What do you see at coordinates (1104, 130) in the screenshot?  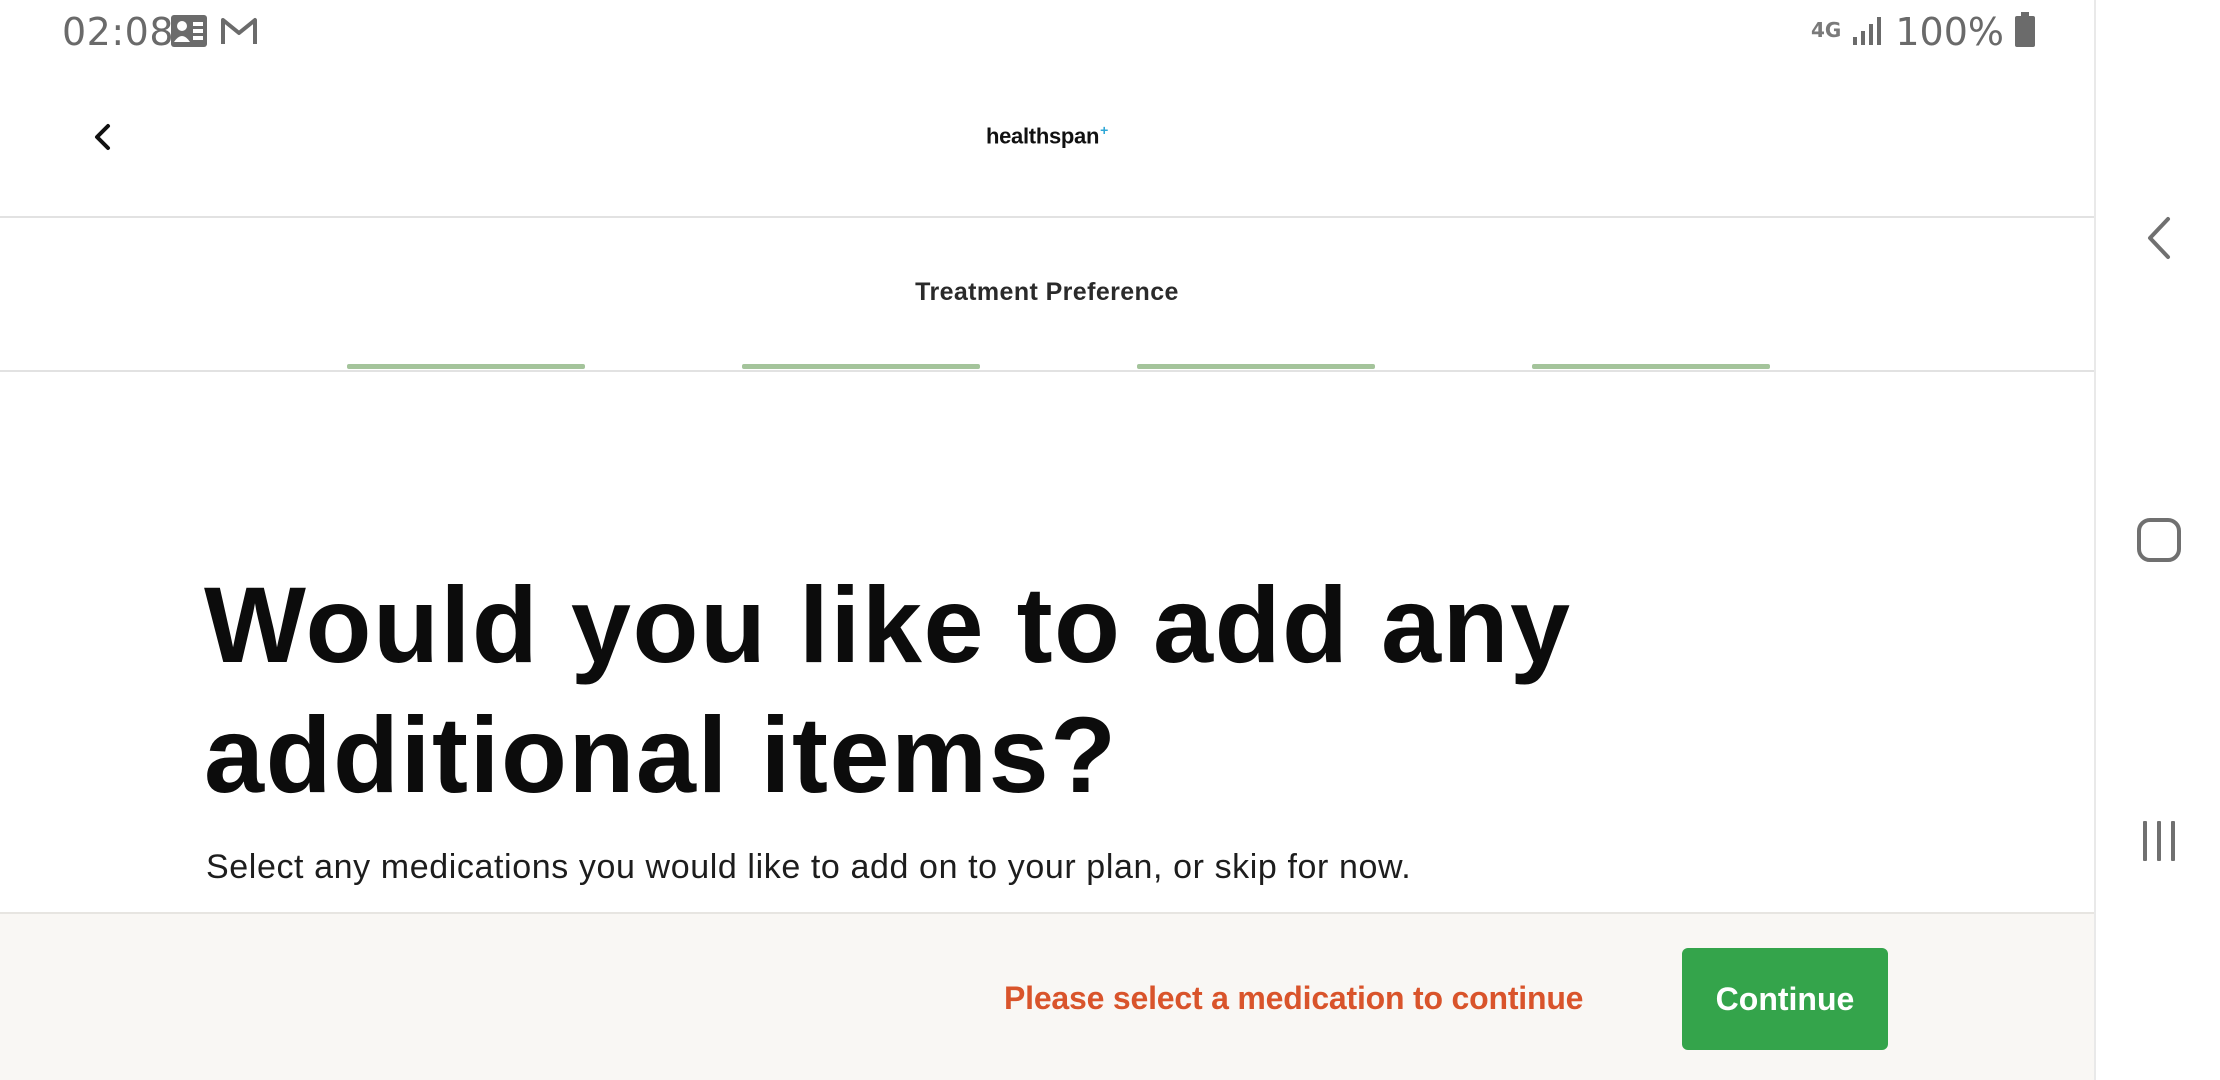 I see `logo-plus-mark: +` at bounding box center [1104, 130].